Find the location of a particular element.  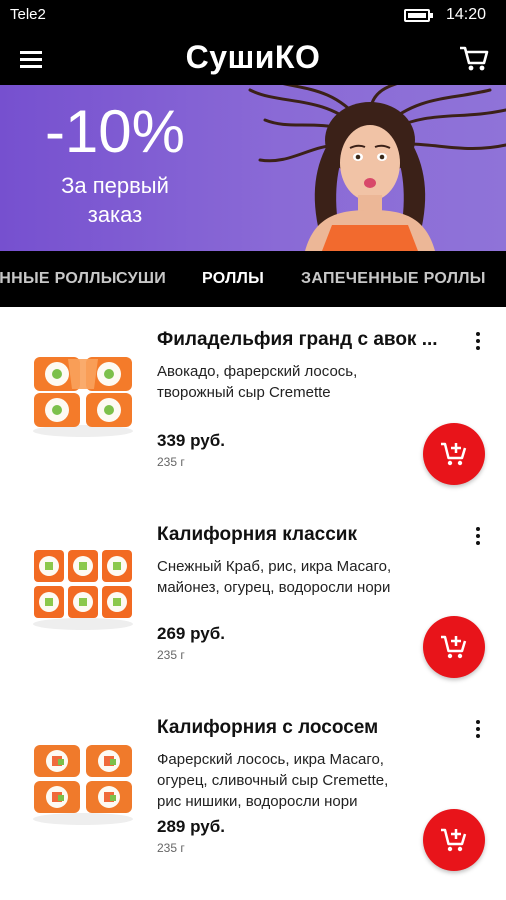

battery-icon is located at coordinates (418, 15).